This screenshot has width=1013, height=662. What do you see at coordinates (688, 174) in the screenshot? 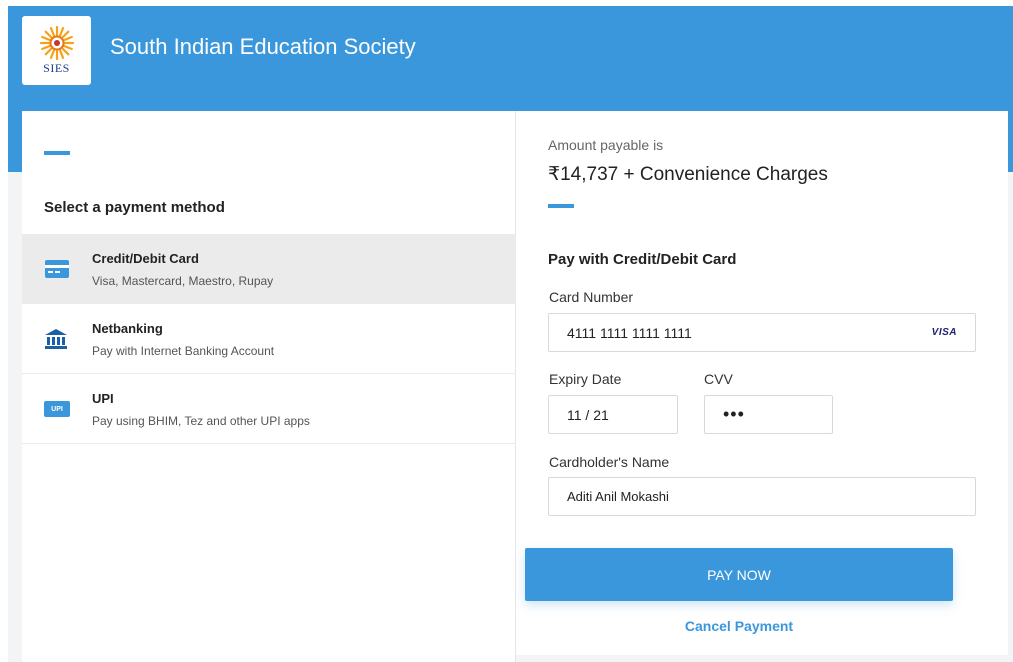
I see `amount-value: ₹14,737 + Convenience Charges` at bounding box center [688, 174].